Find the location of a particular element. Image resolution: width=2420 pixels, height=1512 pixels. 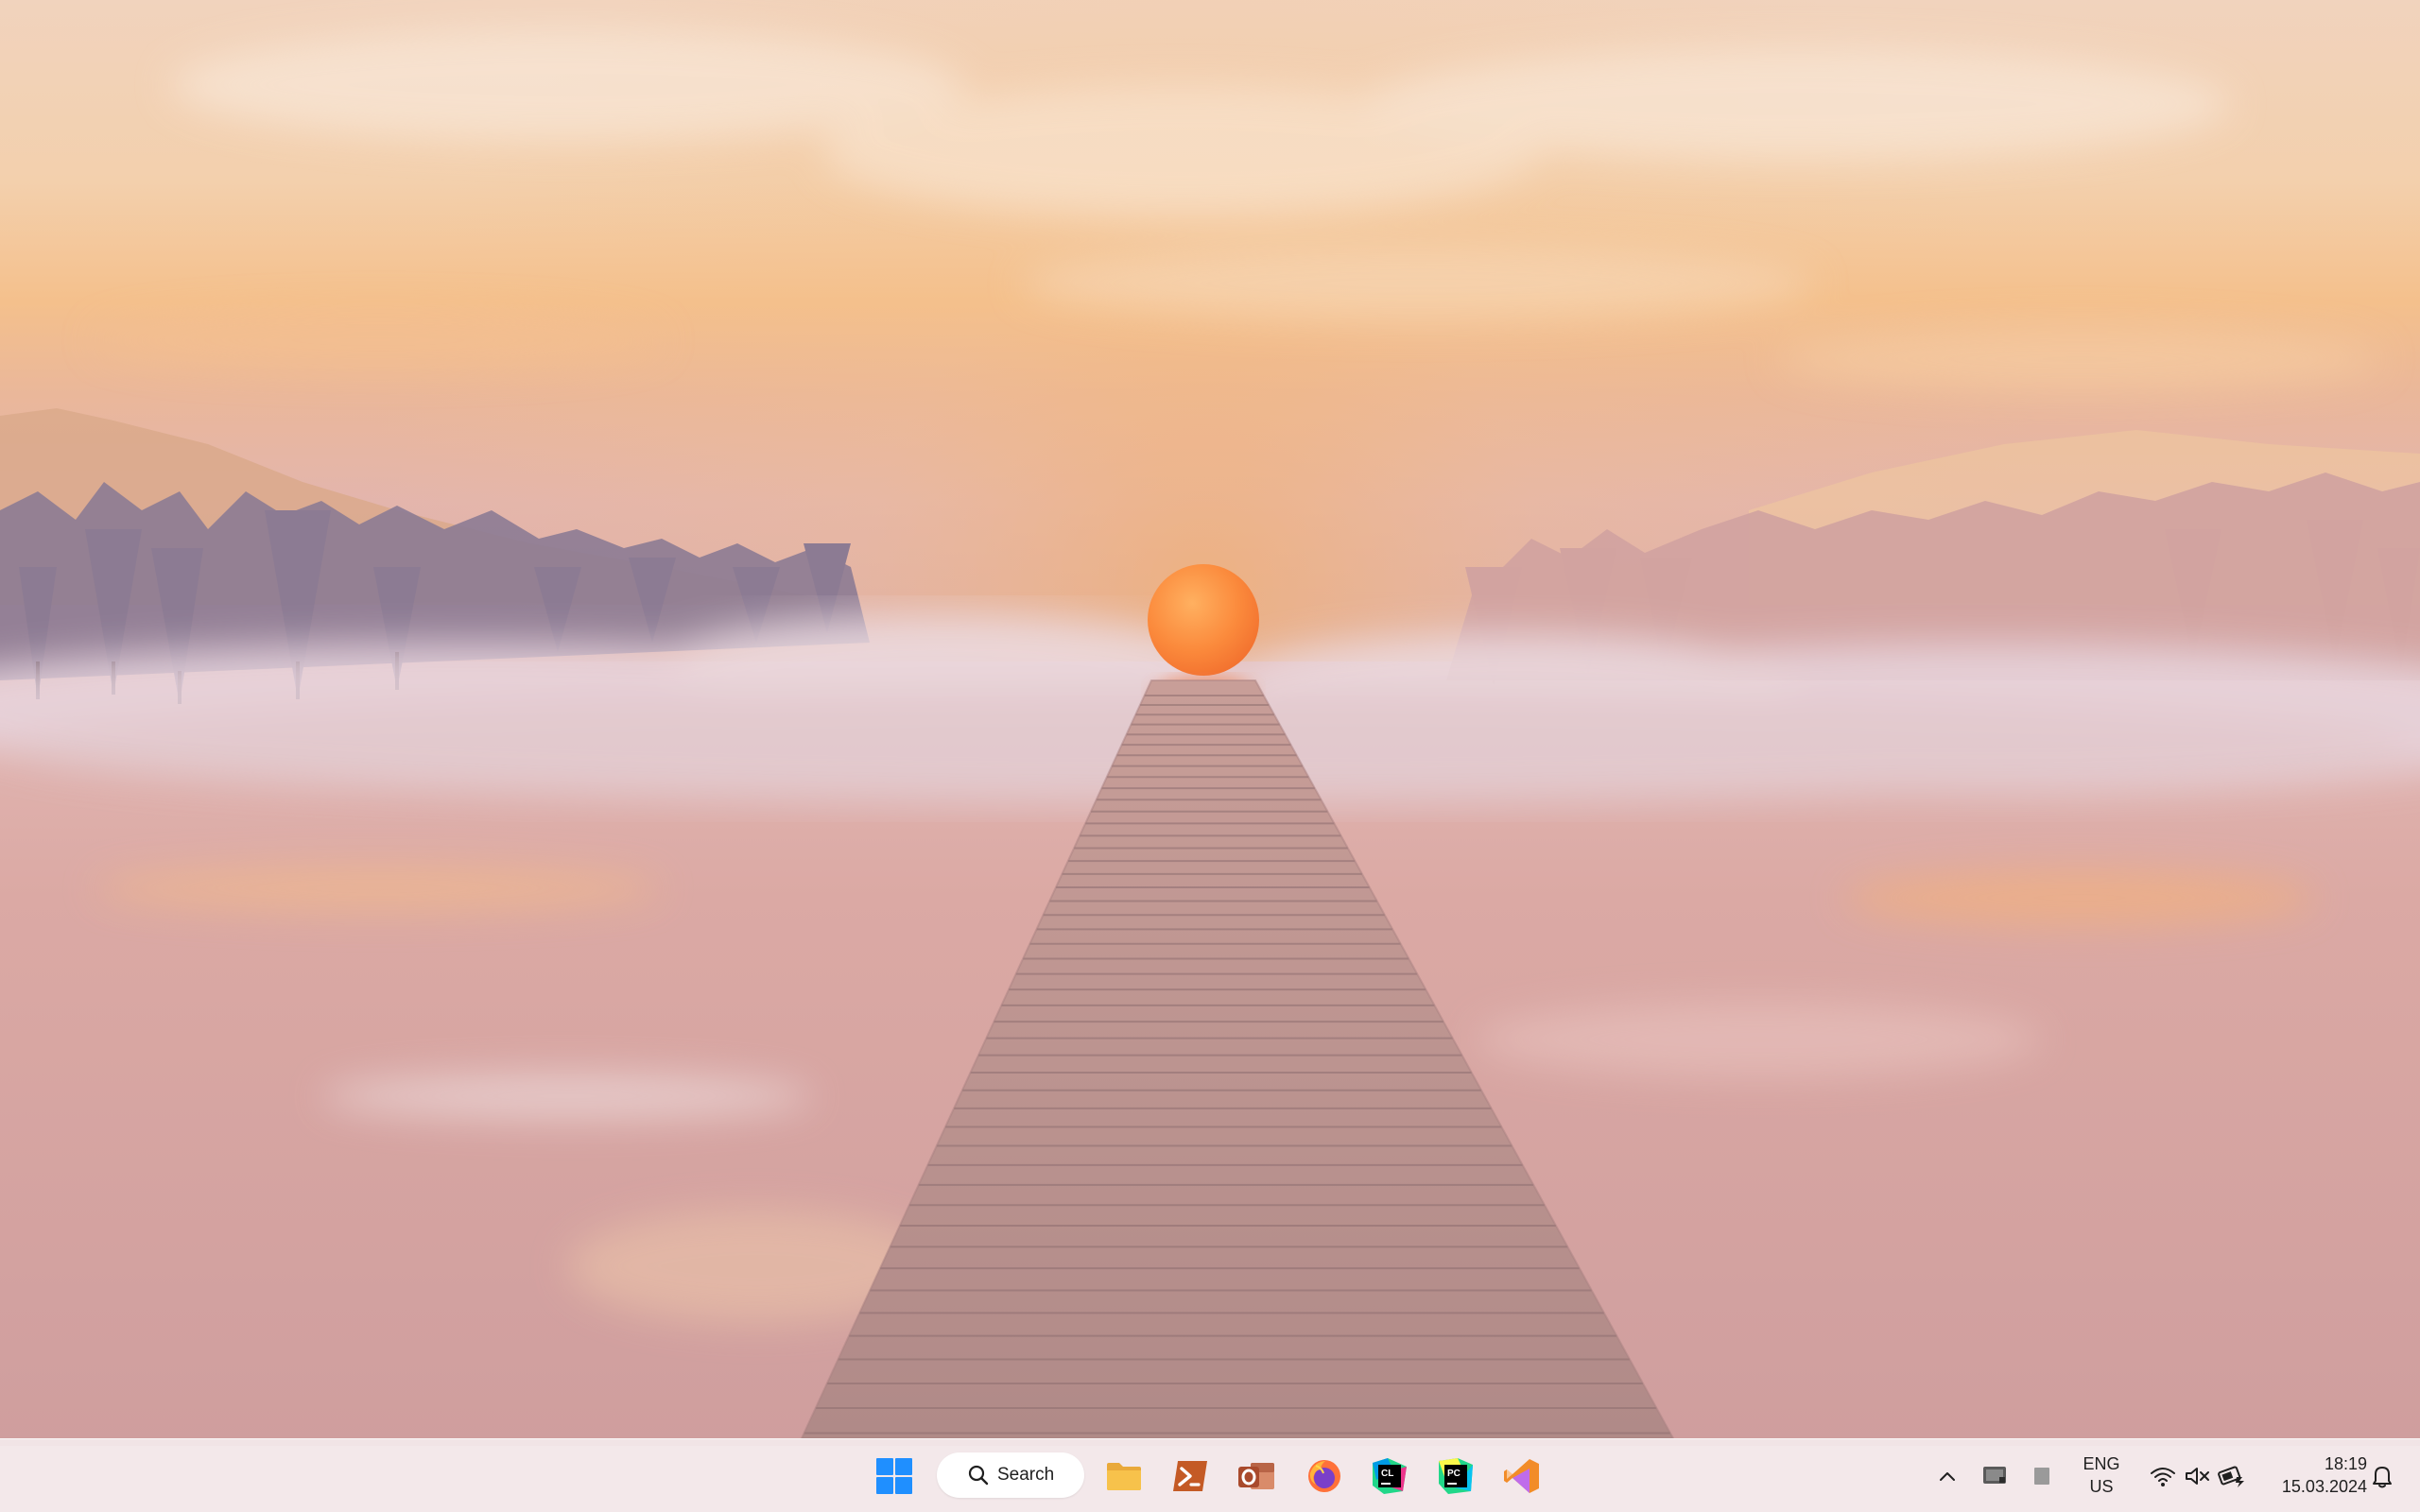

windows-logo-icon is located at coordinates (894, 1476).